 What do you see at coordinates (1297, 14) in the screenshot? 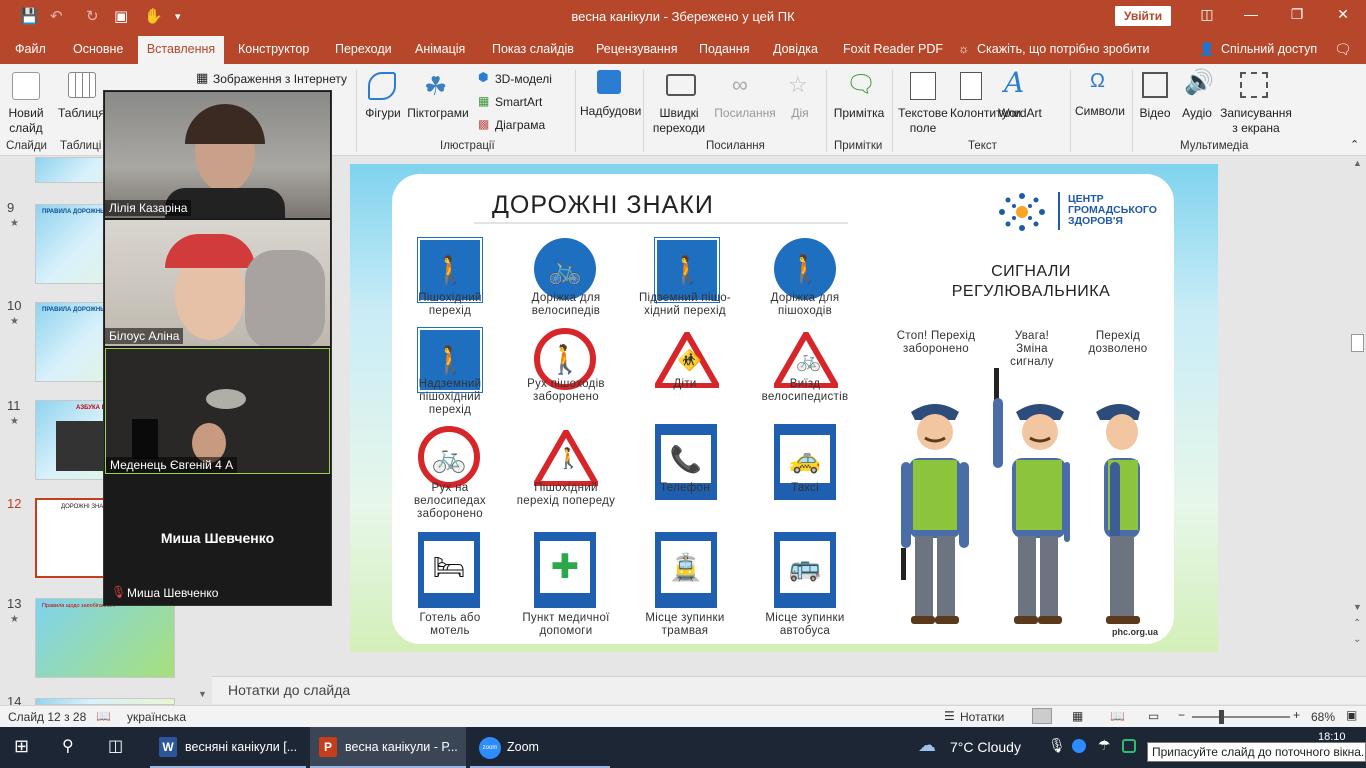
I see `maximize-icon: ❐` at bounding box center [1297, 14].